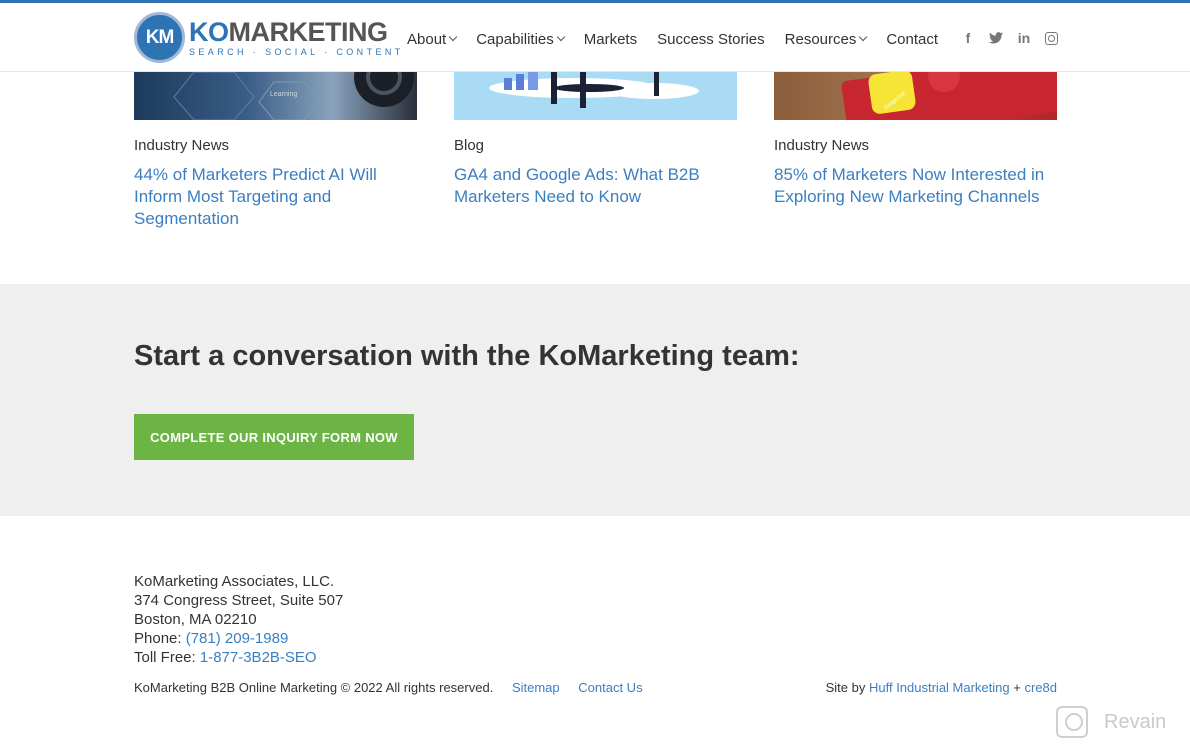 The height and width of the screenshot is (753, 1190). Describe the element at coordinates (195, 619) in the screenshot. I see `city-state-zip: Boston, MA 02210` at that location.